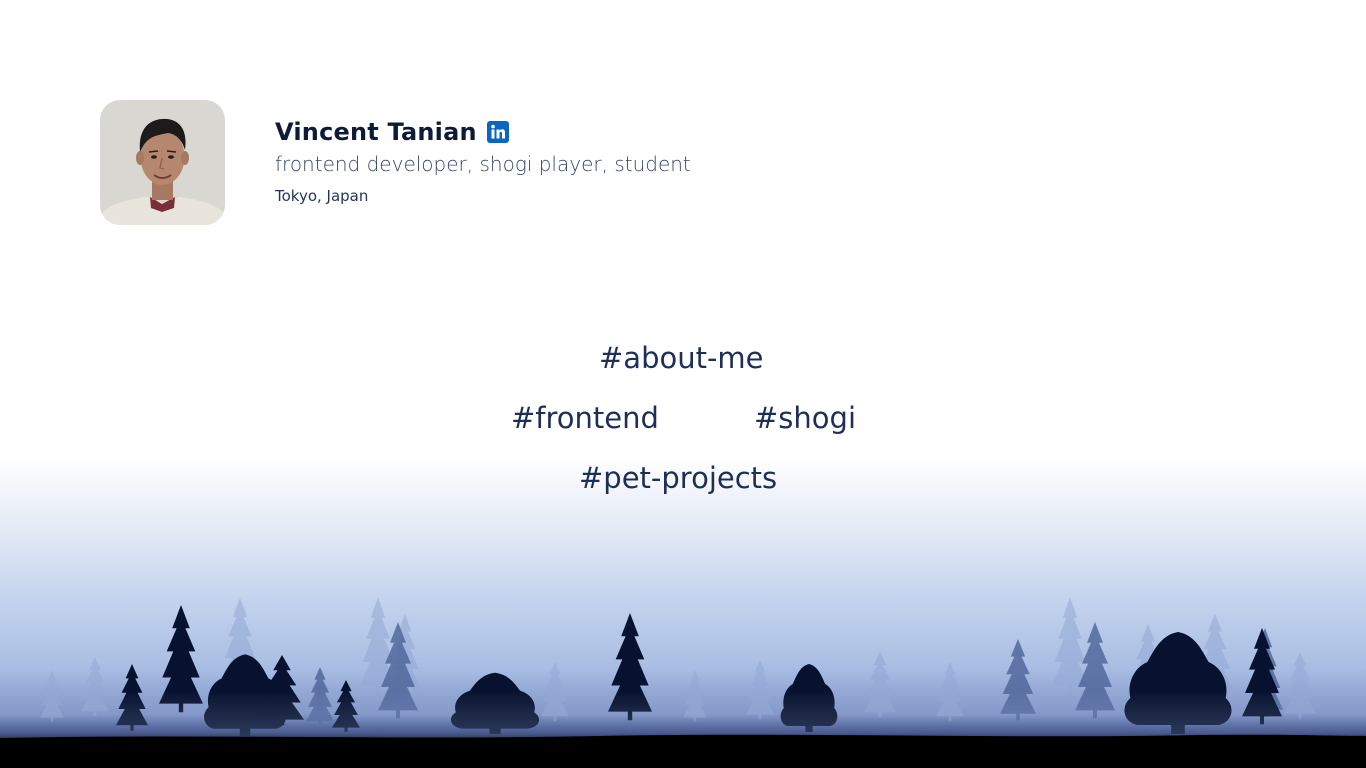  I want to click on tag-about-me: #about-me, so click(681, 358).